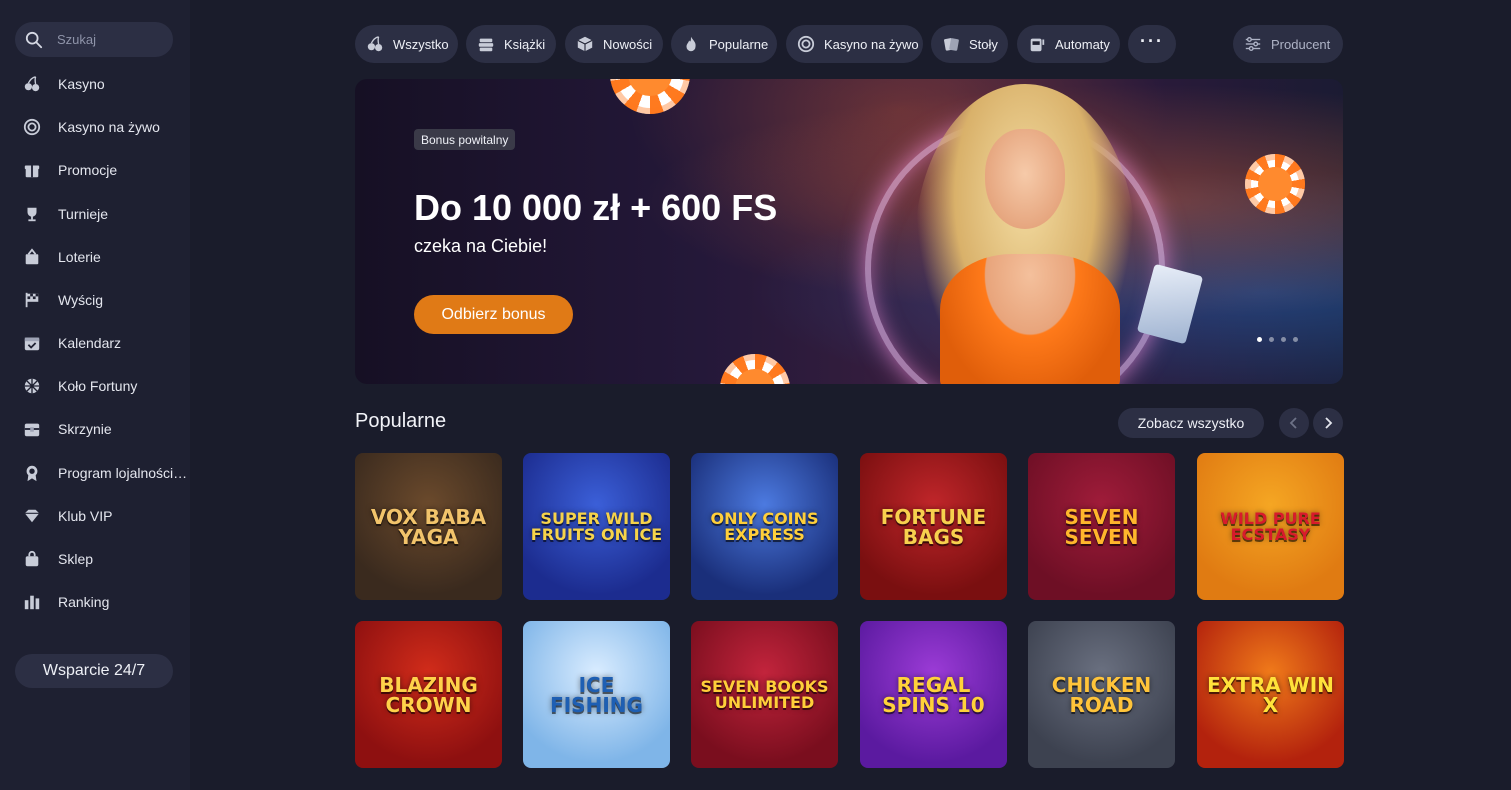 This screenshot has width=1511, height=790. I want to click on game-tile: Vox Baba Yaga, so click(428, 526).